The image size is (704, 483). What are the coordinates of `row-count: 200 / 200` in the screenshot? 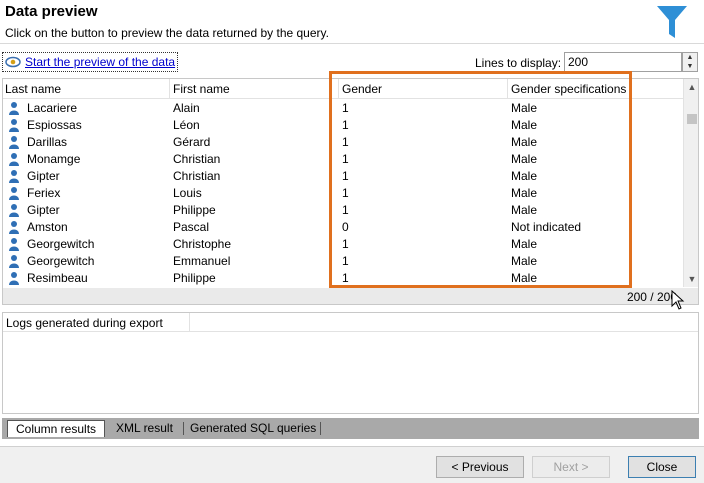 It's located at (651, 297).